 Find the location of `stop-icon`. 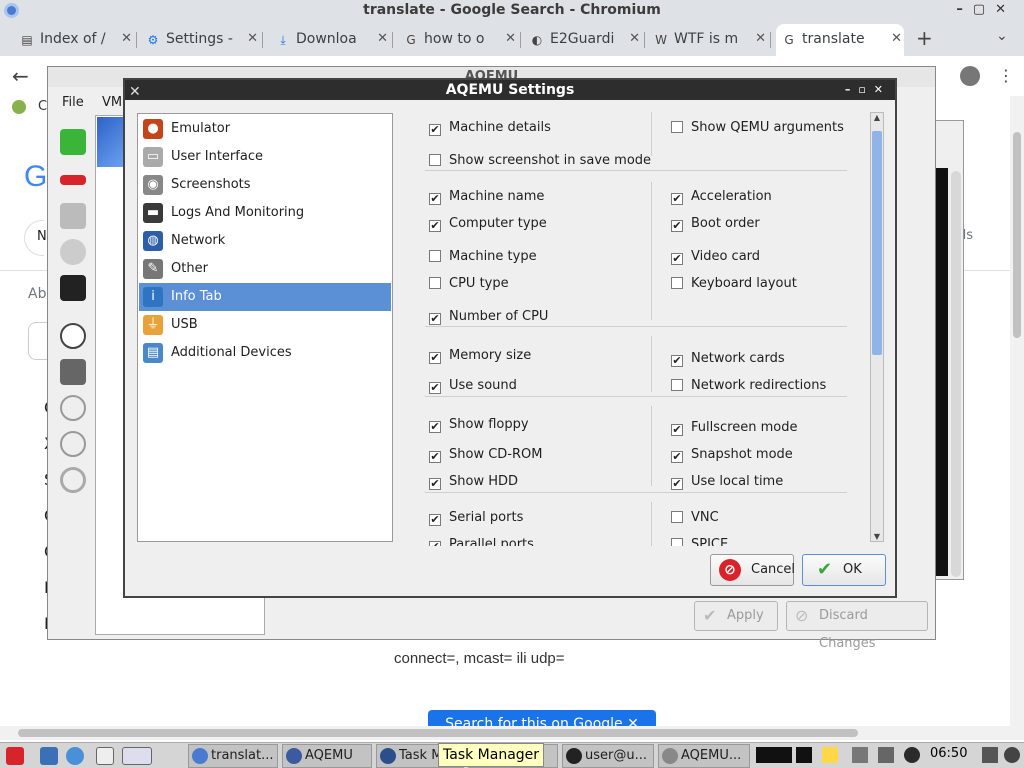

stop-icon is located at coordinates (73, 444).